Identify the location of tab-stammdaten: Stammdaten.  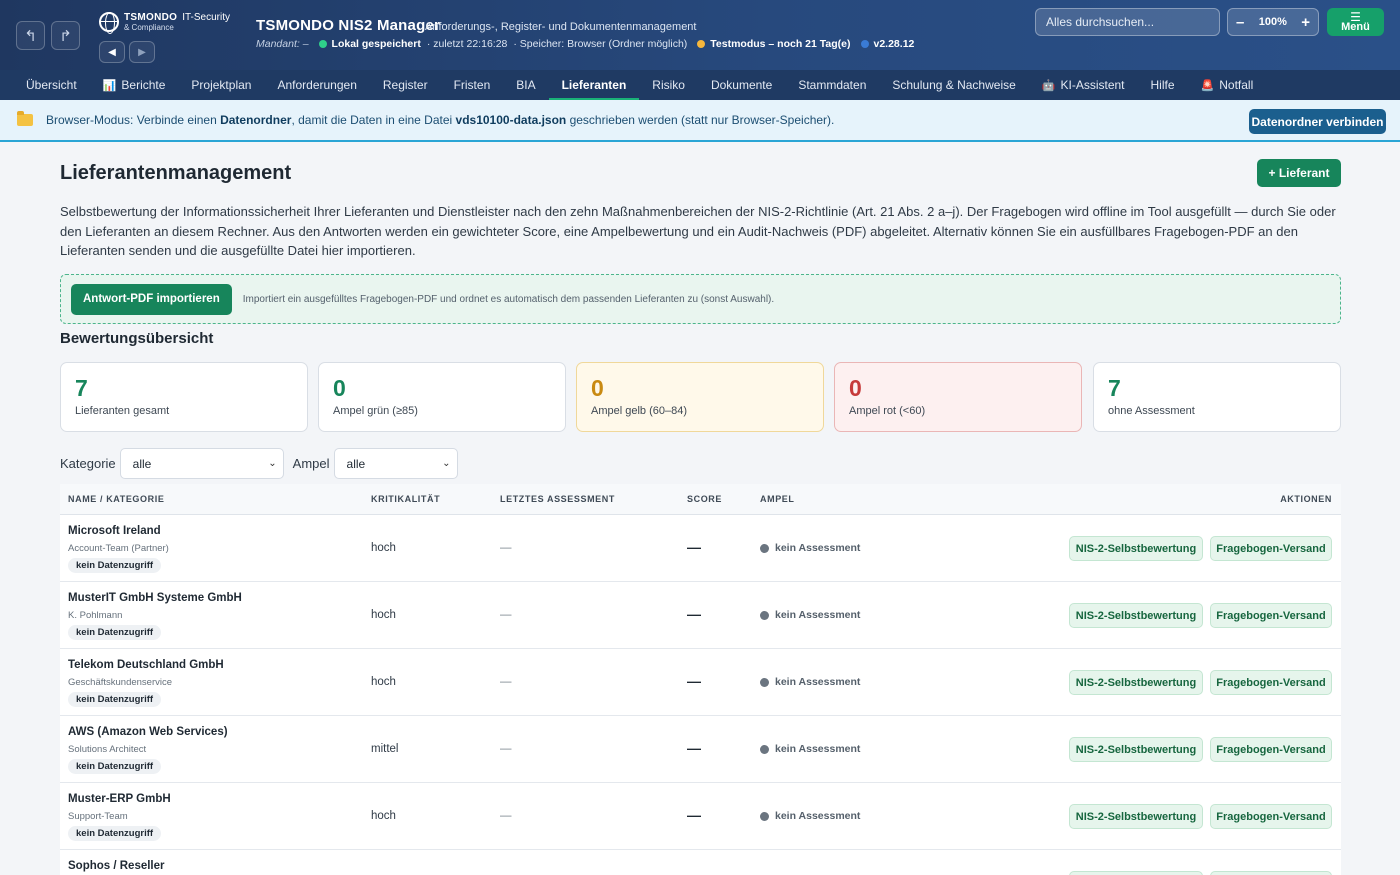
(832, 85).